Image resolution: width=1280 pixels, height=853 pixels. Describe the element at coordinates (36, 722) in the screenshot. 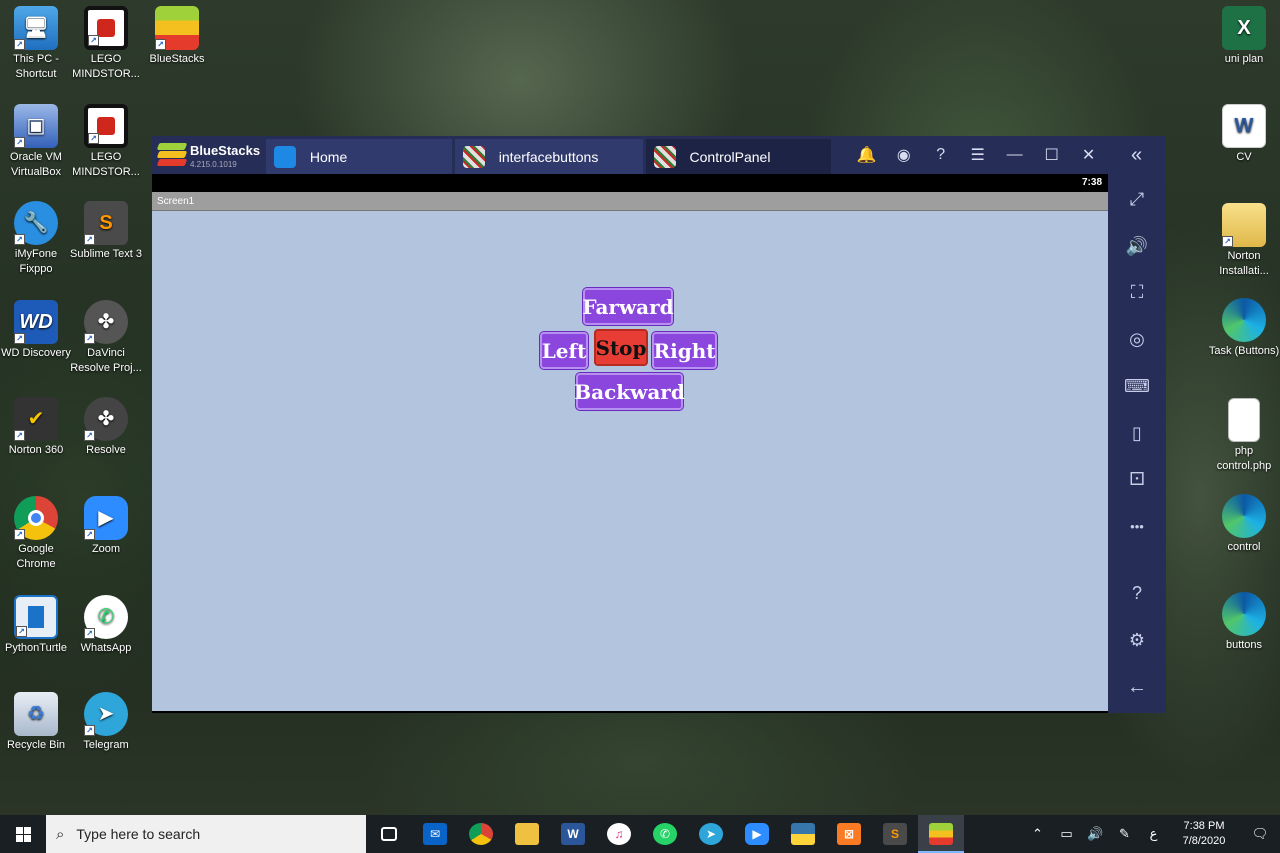

I see `desktop-icon-recycle-bin: ♻ Recycle Bin` at that location.